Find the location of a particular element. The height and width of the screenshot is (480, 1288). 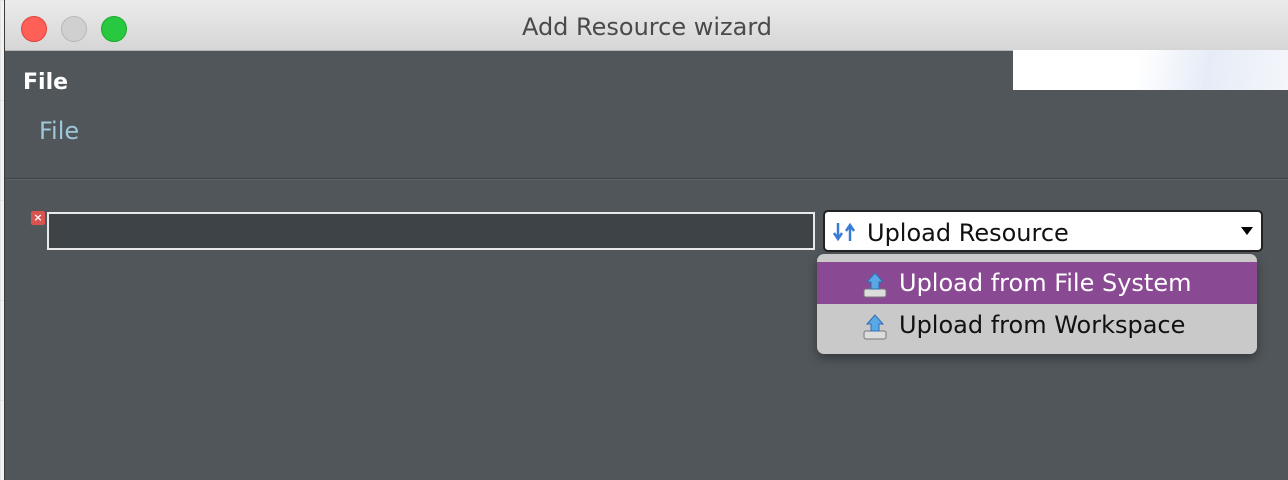

upload-resource-combo: Upload Resource is located at coordinates (1043, 231).